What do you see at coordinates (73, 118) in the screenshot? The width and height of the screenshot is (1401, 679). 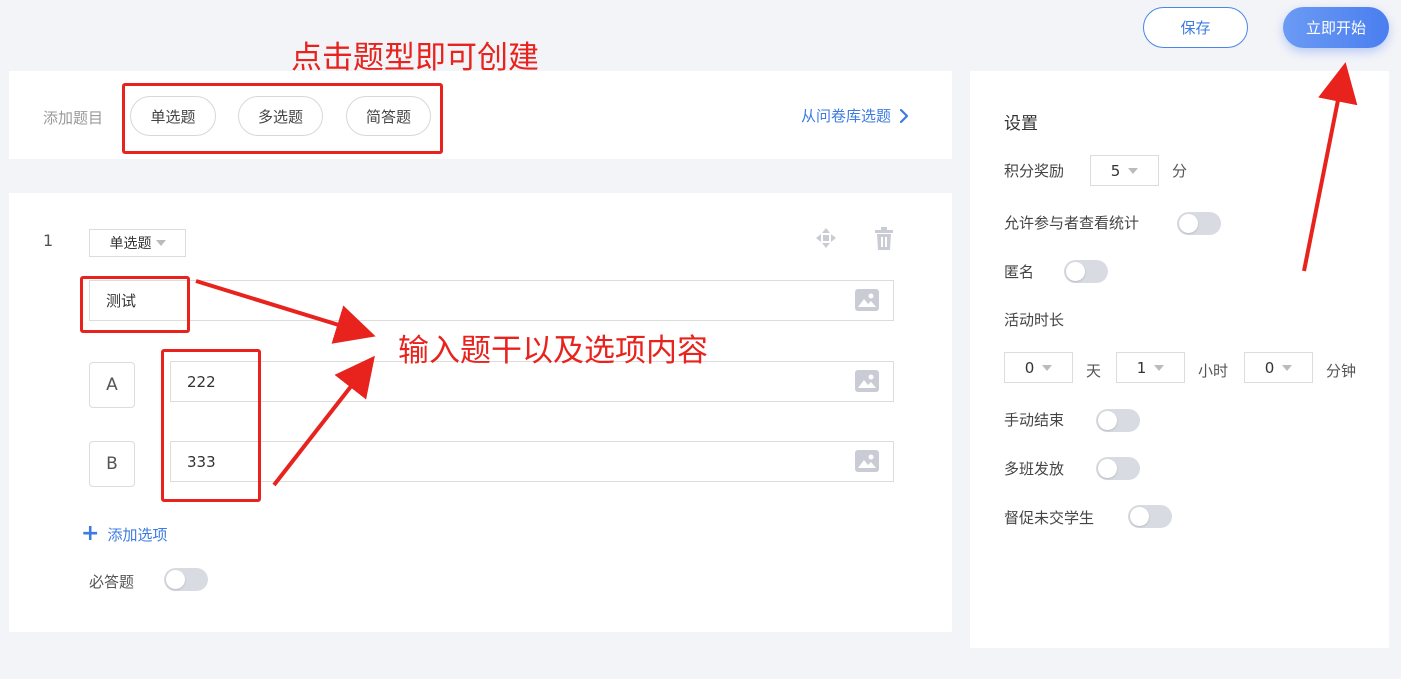 I see `add-question-label: 添加题目` at bounding box center [73, 118].